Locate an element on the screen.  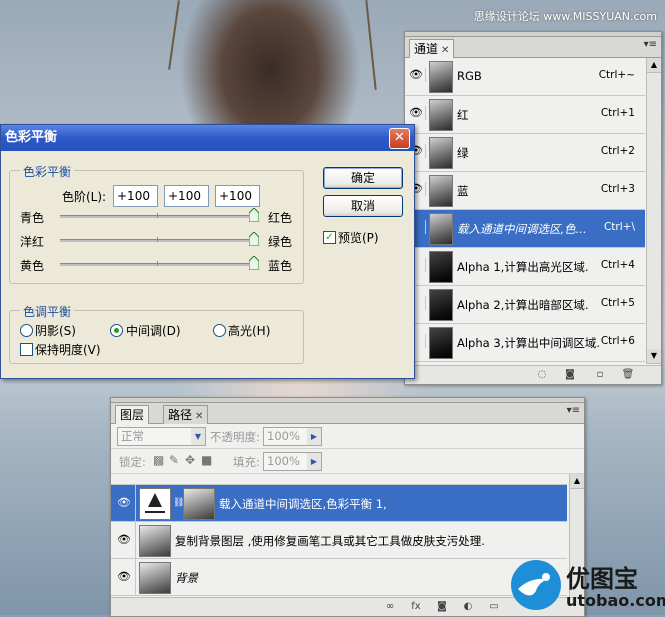
tab-channels: 通道 ✕ is located at coordinates (432, 48).